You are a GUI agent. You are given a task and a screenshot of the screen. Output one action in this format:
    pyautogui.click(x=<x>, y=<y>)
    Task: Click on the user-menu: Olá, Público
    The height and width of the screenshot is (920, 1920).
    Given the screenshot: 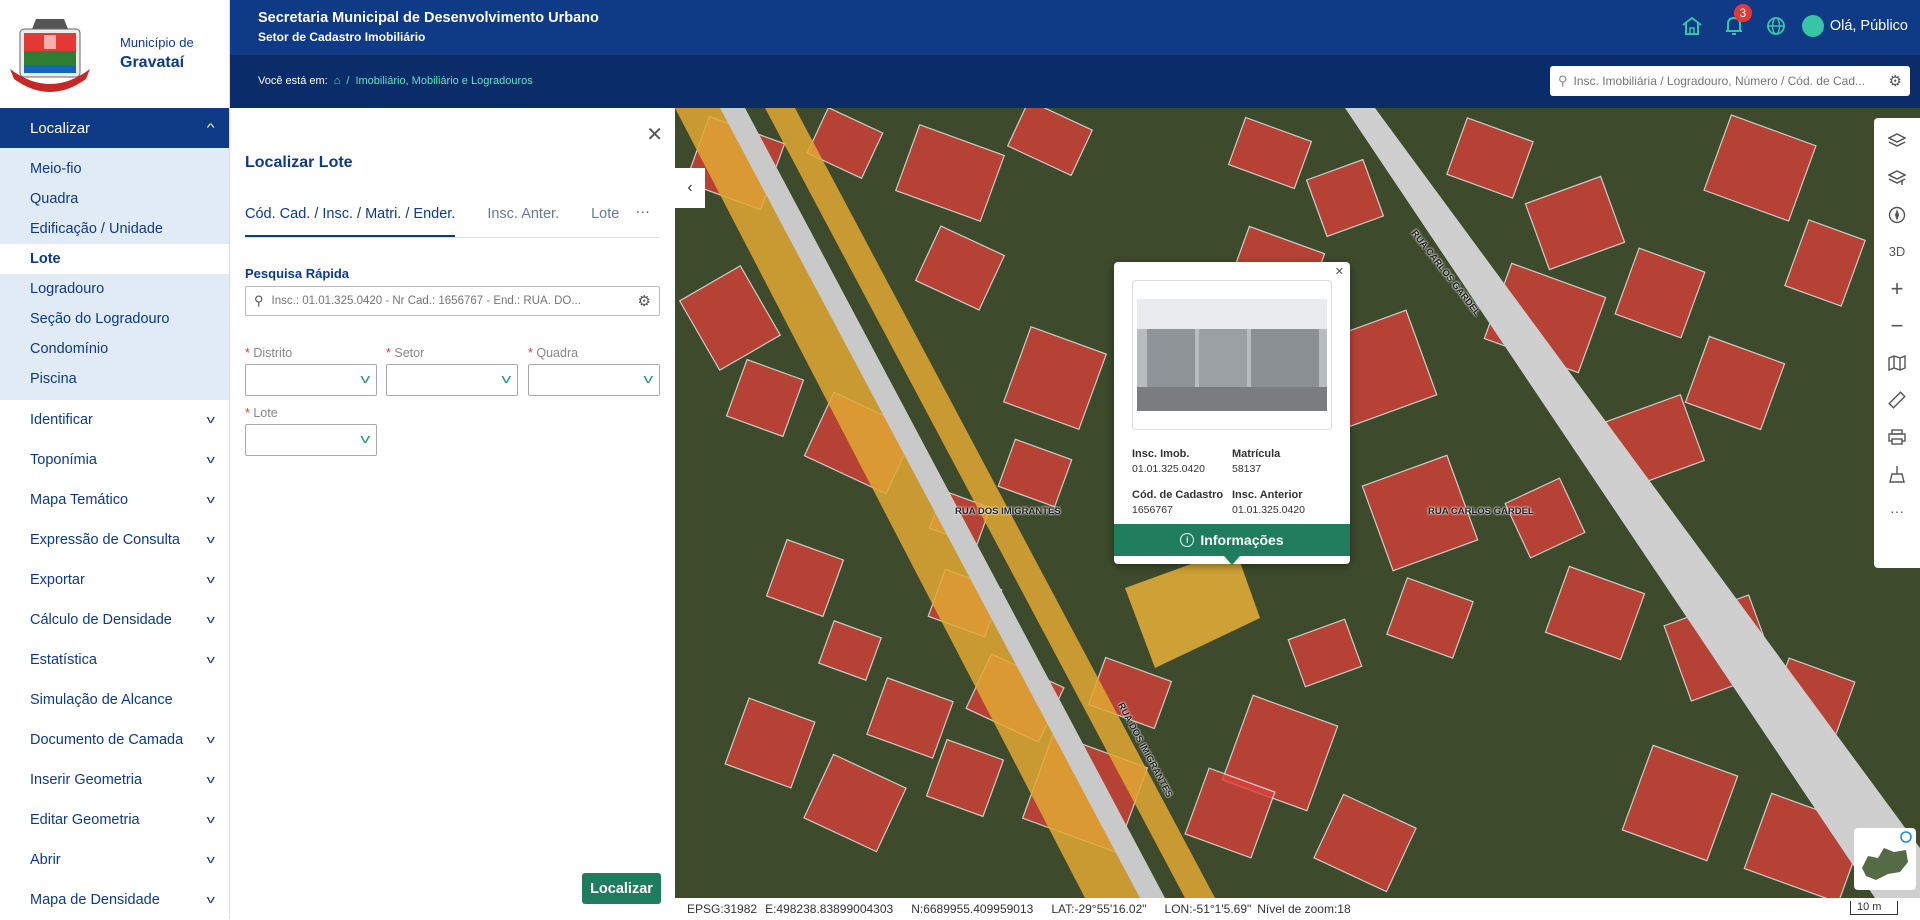 What is the action you would take?
    pyautogui.click(x=1854, y=26)
    